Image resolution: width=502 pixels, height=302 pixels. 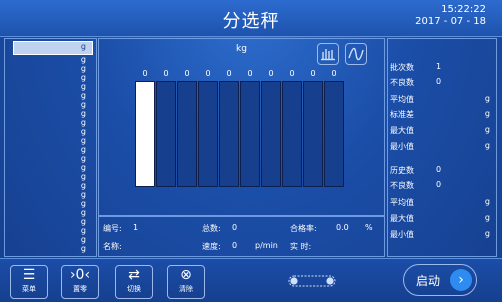 I want to click on total-label: 总数:, so click(x=211, y=228).